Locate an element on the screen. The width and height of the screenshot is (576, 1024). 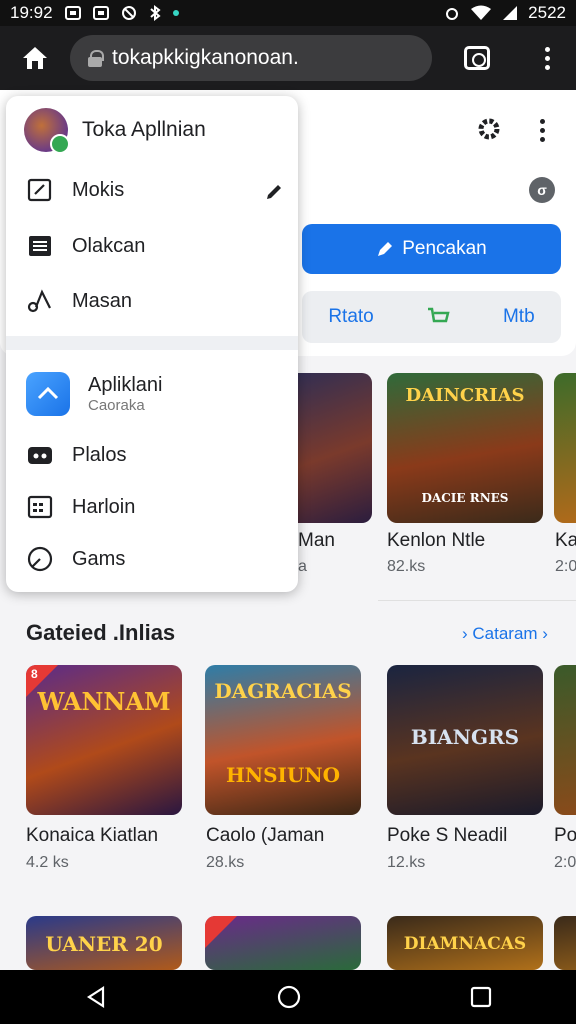
recents-icon is located at coordinates (481, 997).